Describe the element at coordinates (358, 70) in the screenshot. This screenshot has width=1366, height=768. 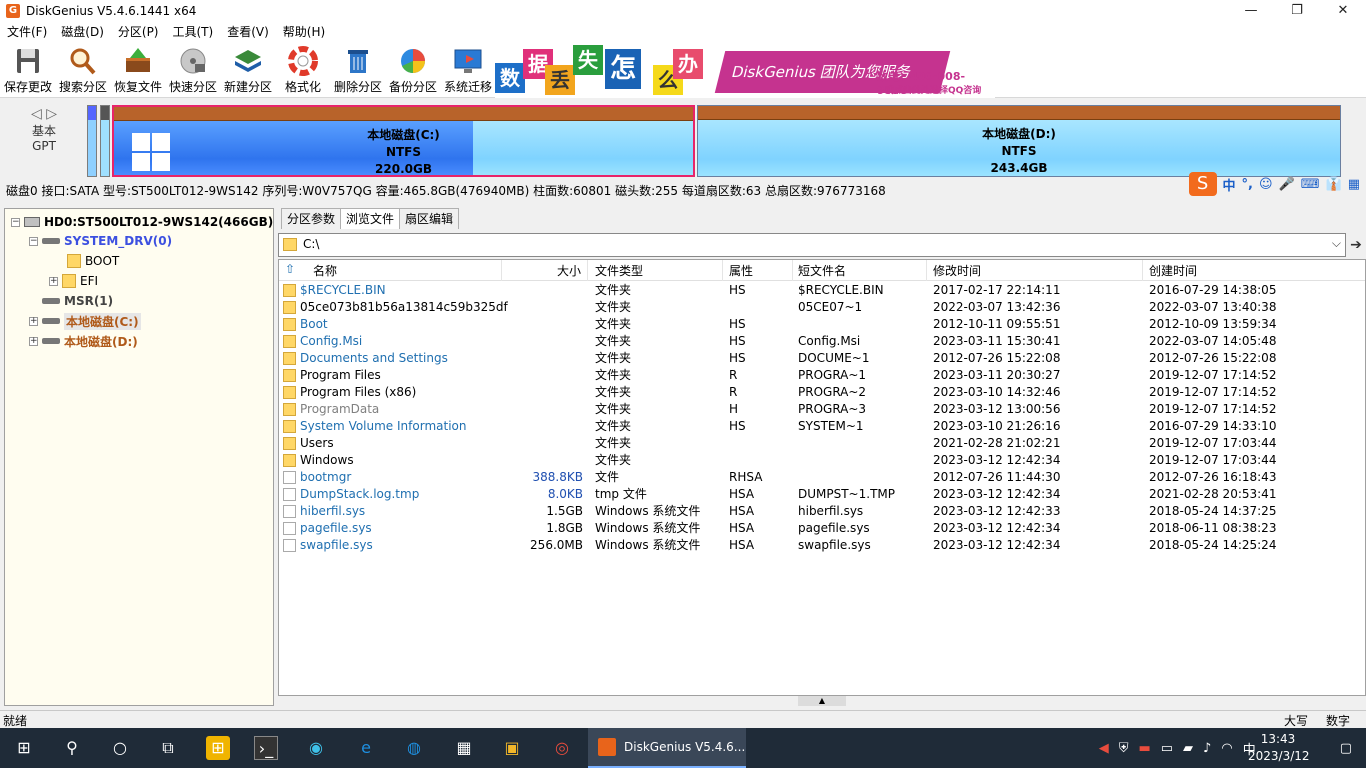
I see `delete-partition-button: 删除分区` at that location.